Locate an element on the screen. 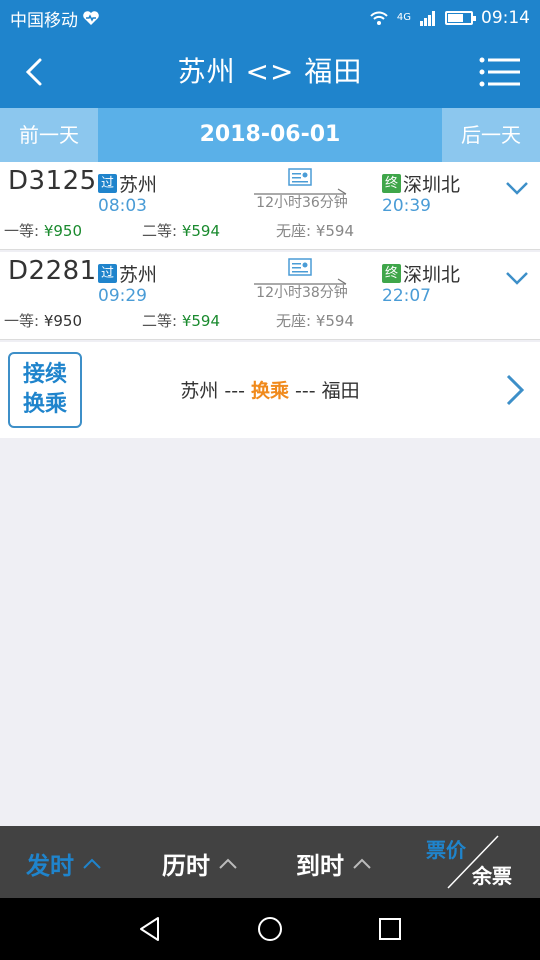 The height and width of the screenshot is (960, 540). sort-by-arrival: 到时 is located at coordinates (334, 863).